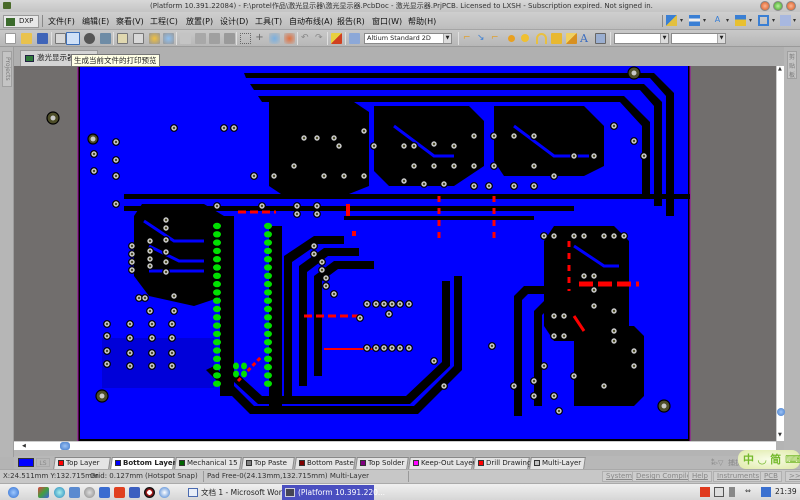 The height and width of the screenshot is (500, 800). Describe the element at coordinates (73, 38) in the screenshot. I see `print-preview-button` at that location.